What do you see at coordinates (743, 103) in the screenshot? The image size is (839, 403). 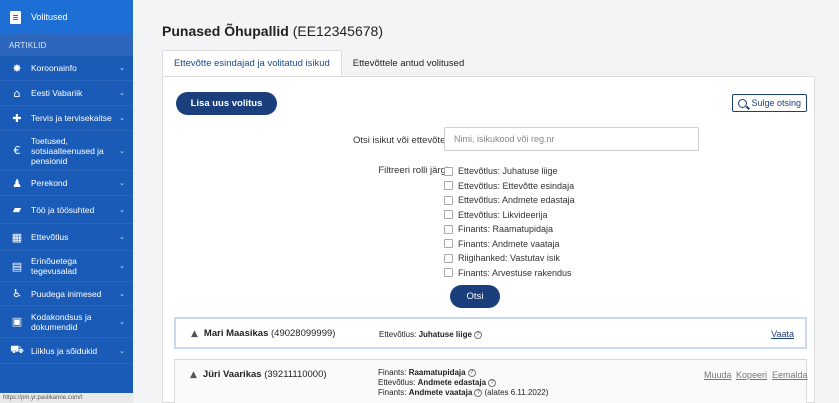 I see `search-icon` at bounding box center [743, 103].